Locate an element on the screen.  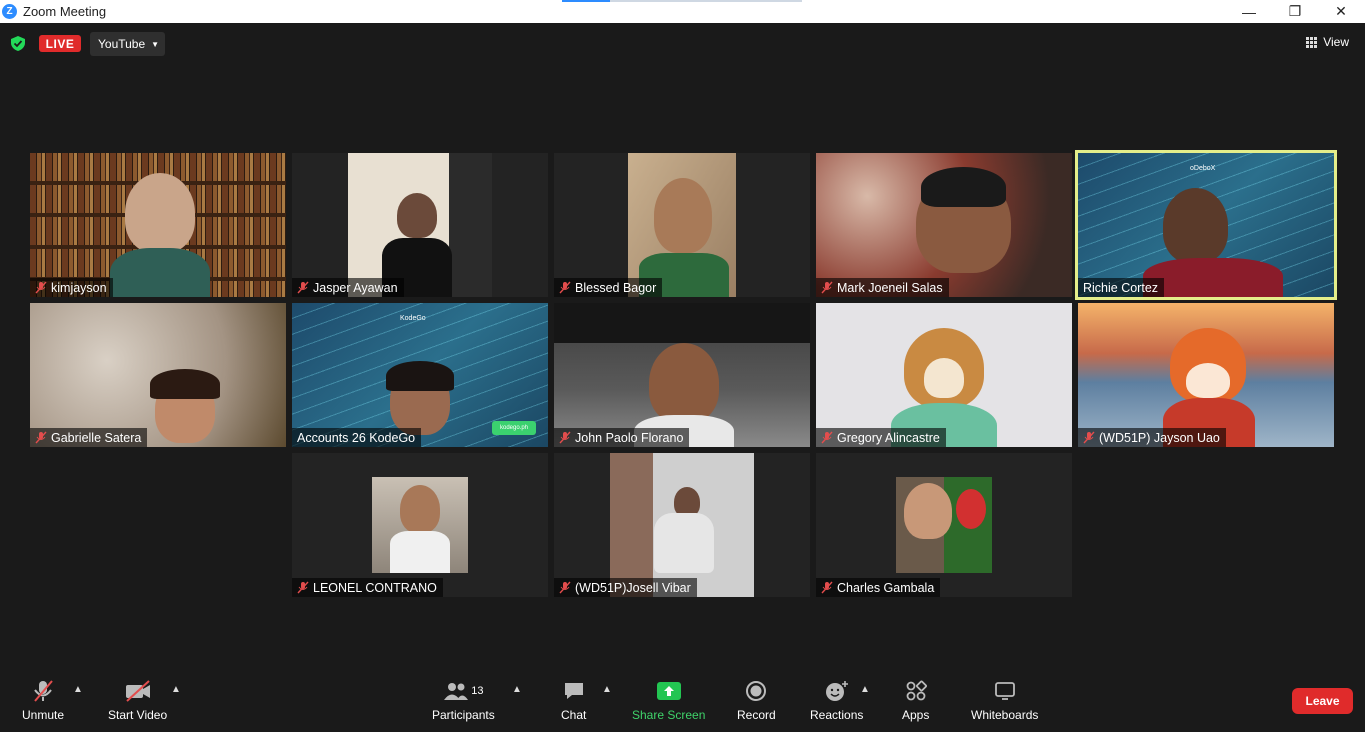
meeting-top-bar: LIVE YouTube ▼ View is located at coordinates (682, 44).